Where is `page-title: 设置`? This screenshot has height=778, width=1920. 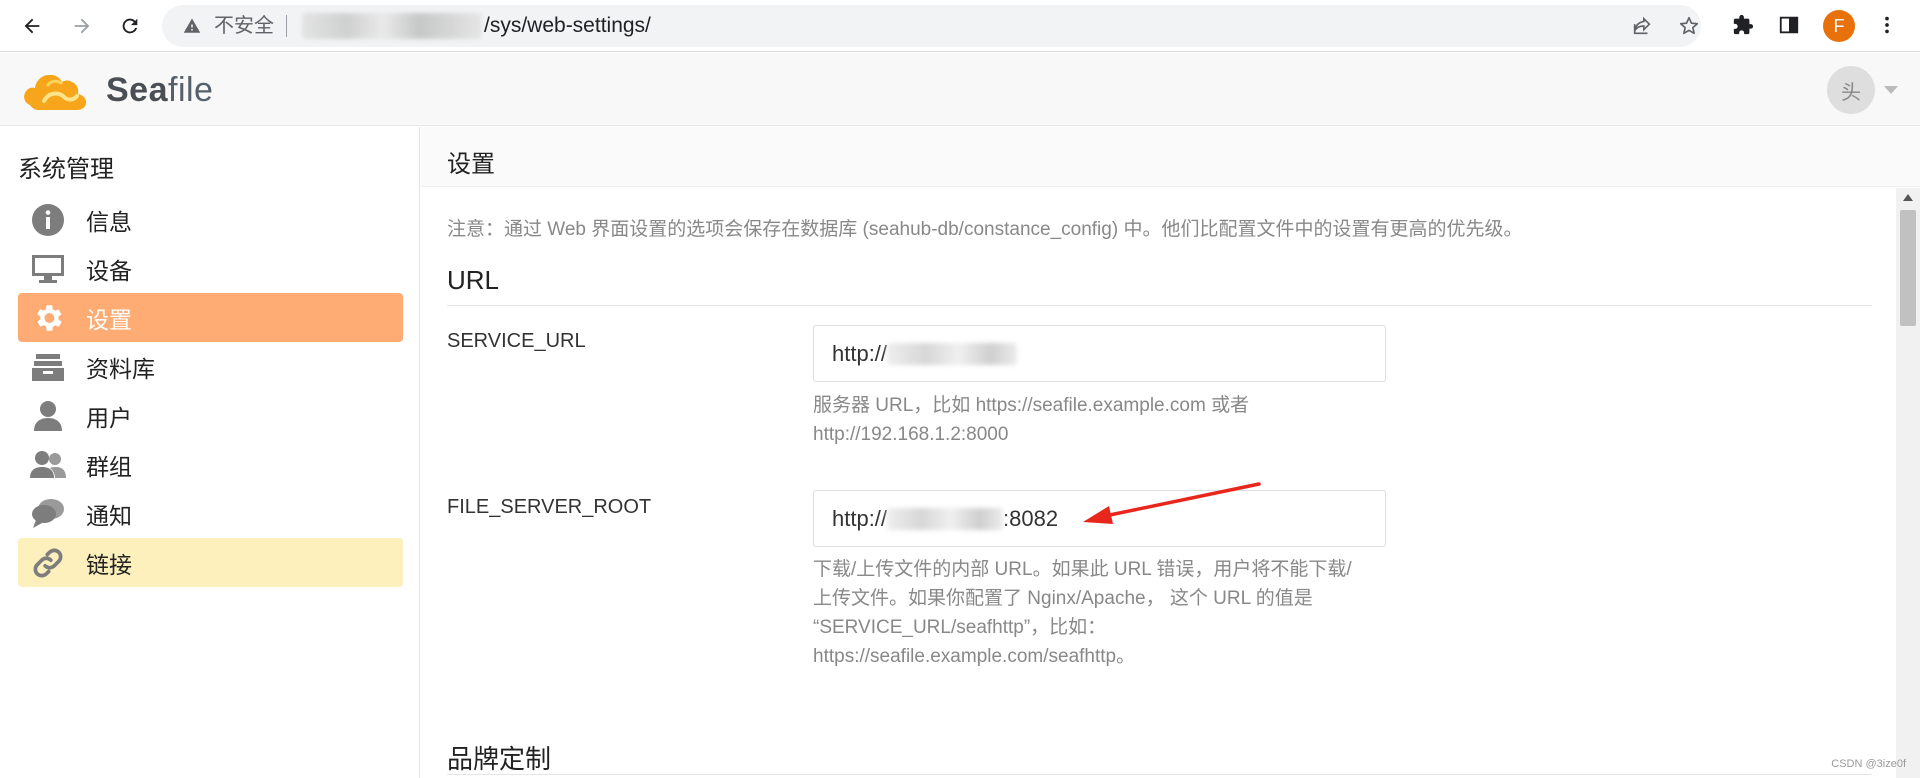 page-title: 设置 is located at coordinates (471, 164).